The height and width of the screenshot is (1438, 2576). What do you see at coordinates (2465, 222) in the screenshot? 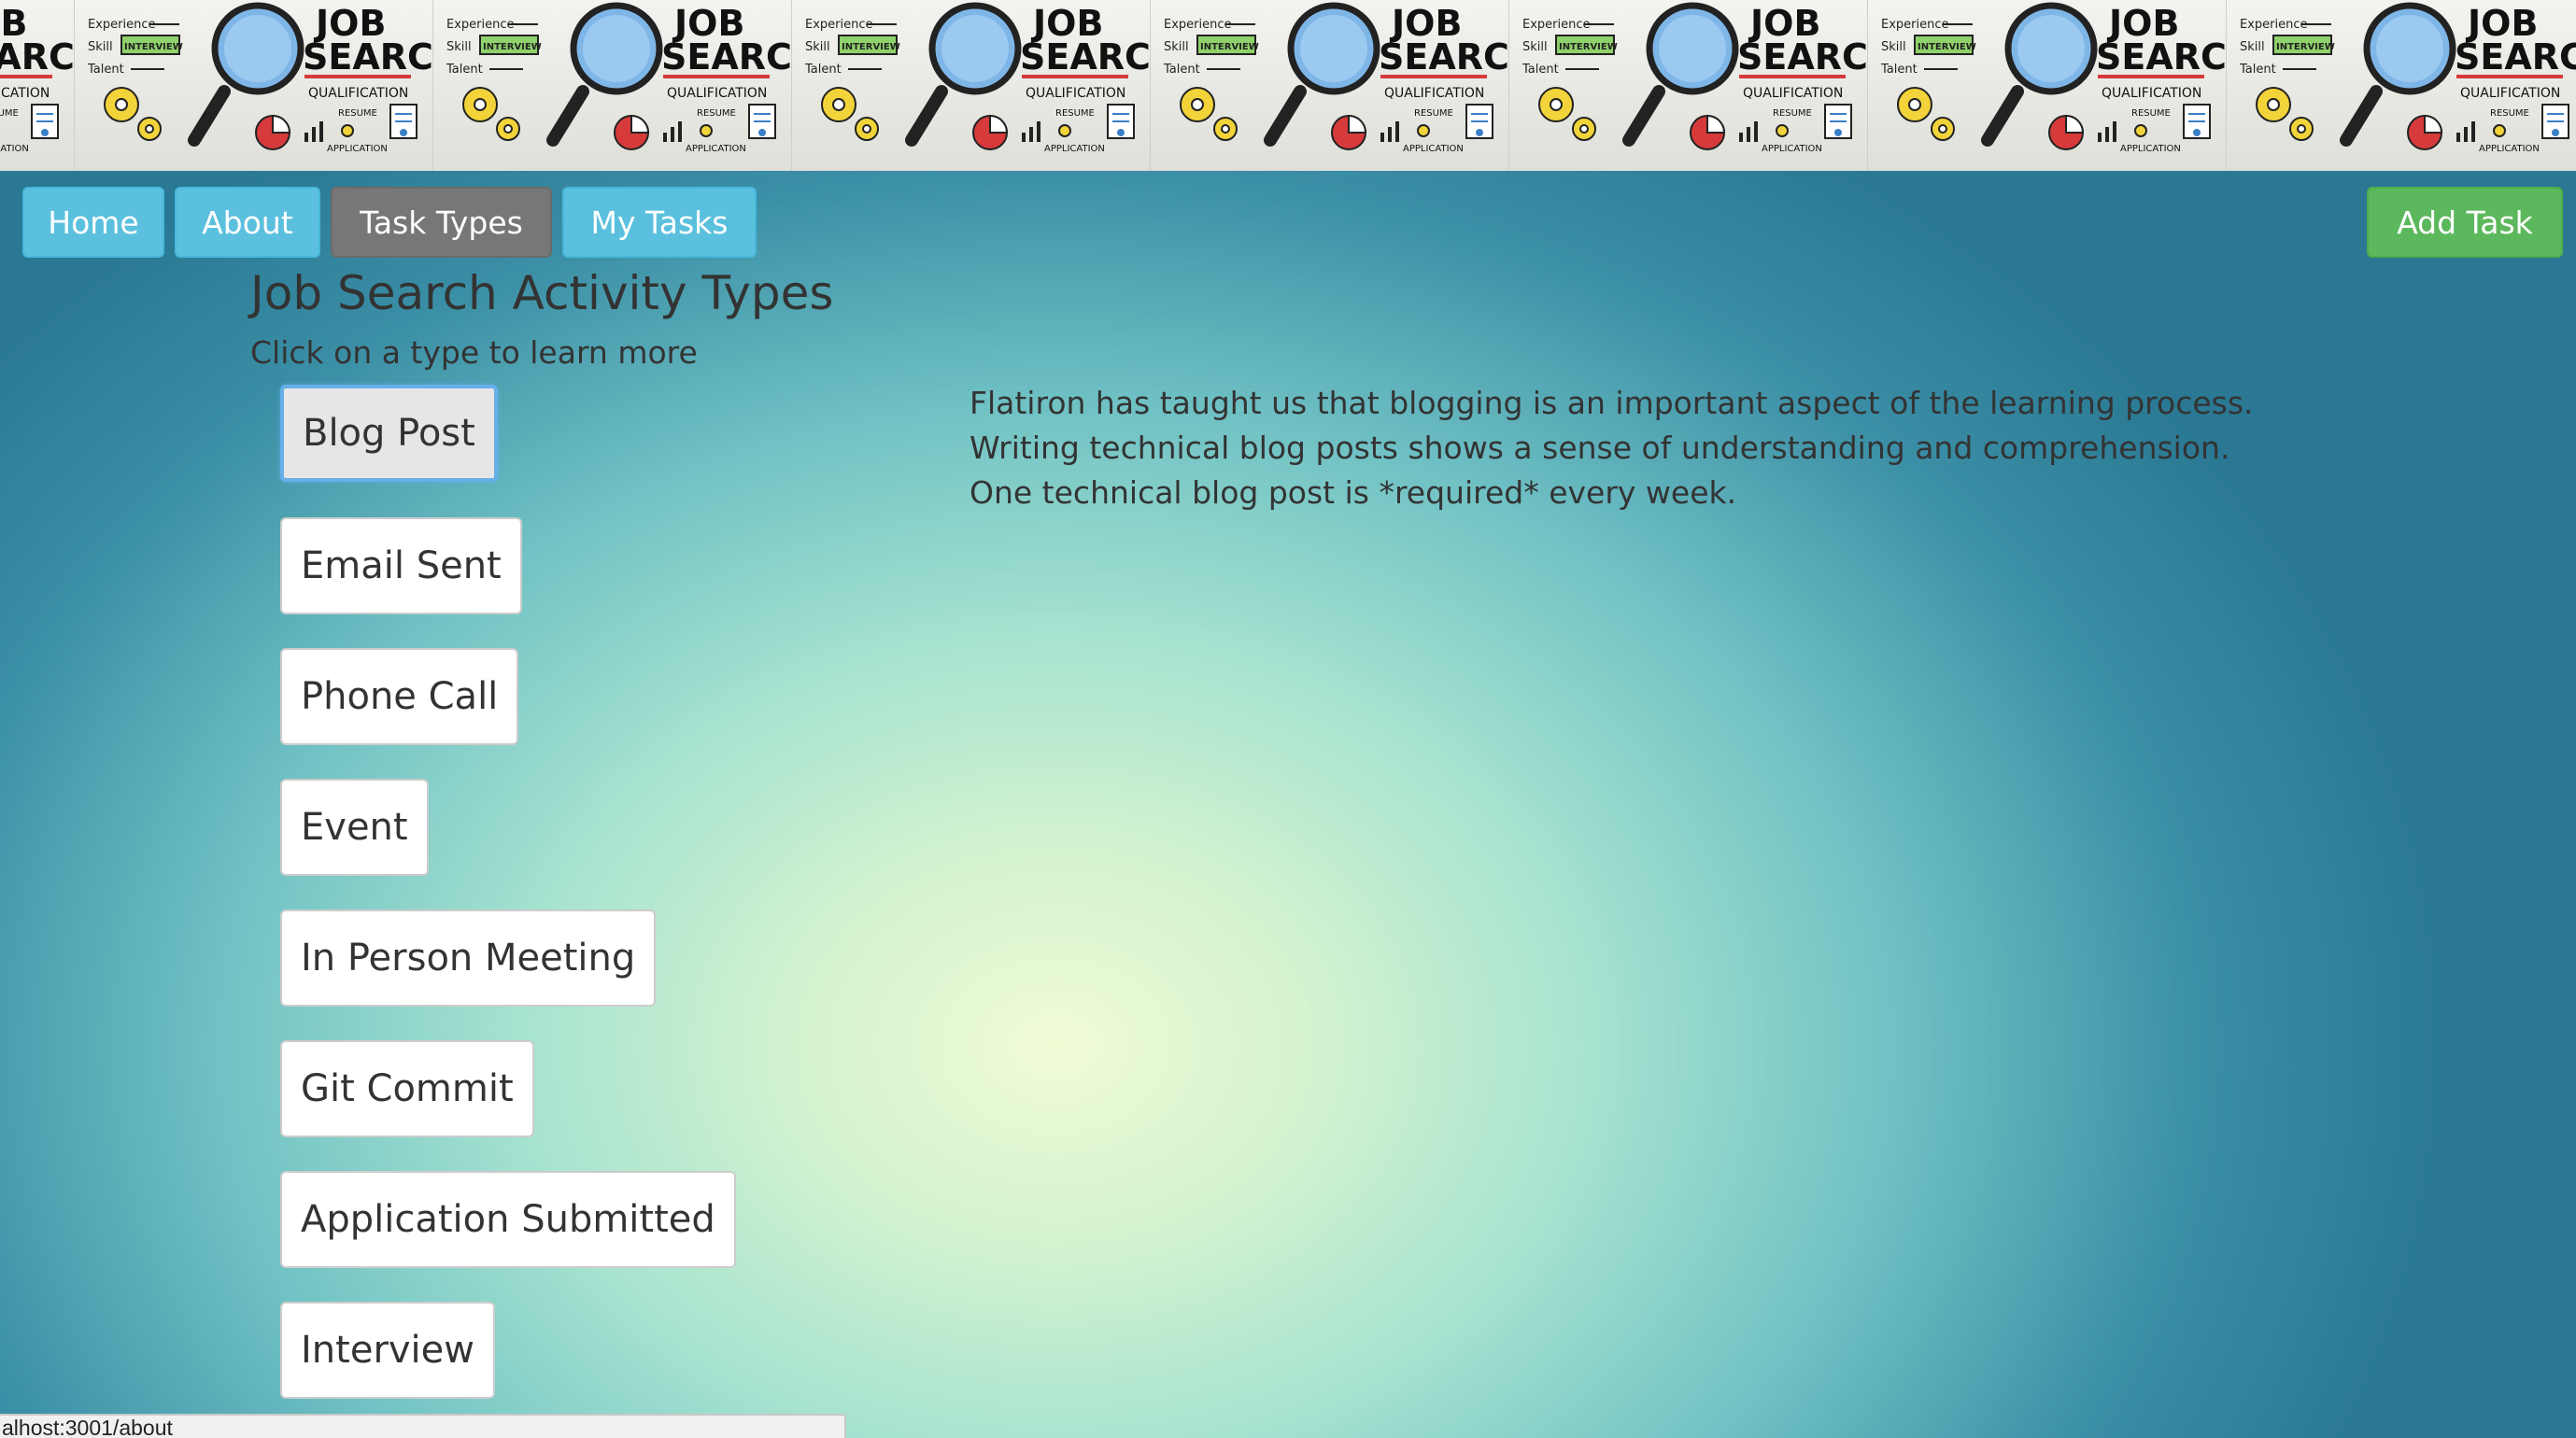
I see `add-task-button: Add Task` at bounding box center [2465, 222].